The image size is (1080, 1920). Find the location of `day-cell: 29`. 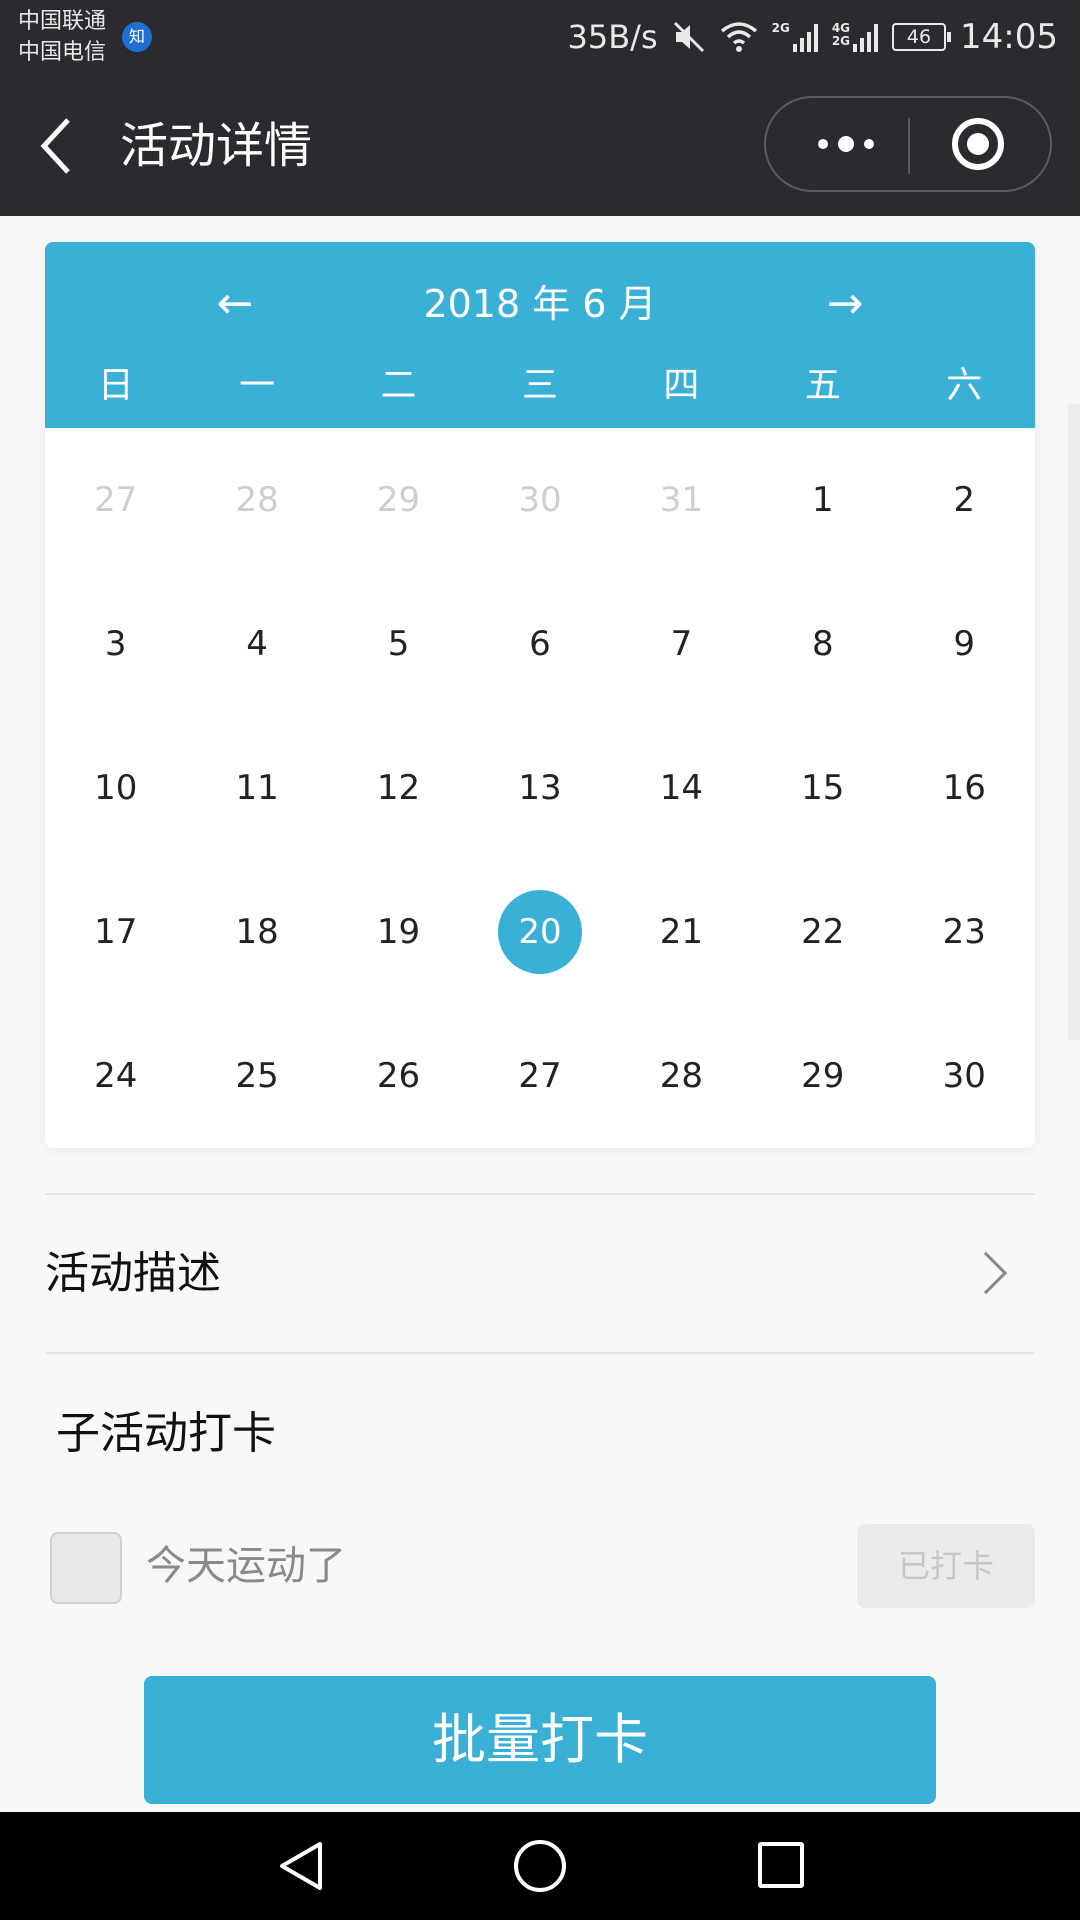

day-cell: 29 is located at coordinates (822, 1076).